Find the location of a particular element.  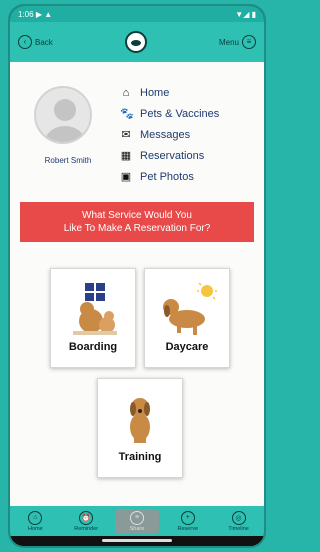

home-indicator-bar is located at coordinates (137, 540).